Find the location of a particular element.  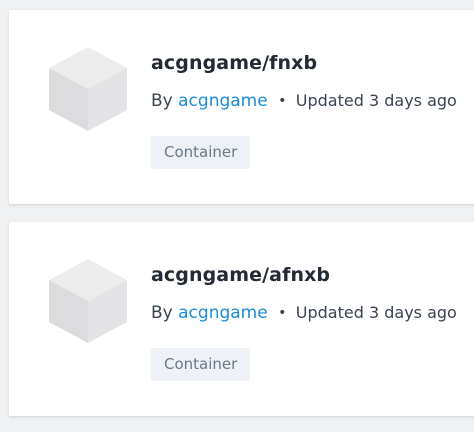

repository-name: acgngame/afnxb is located at coordinates (240, 275).